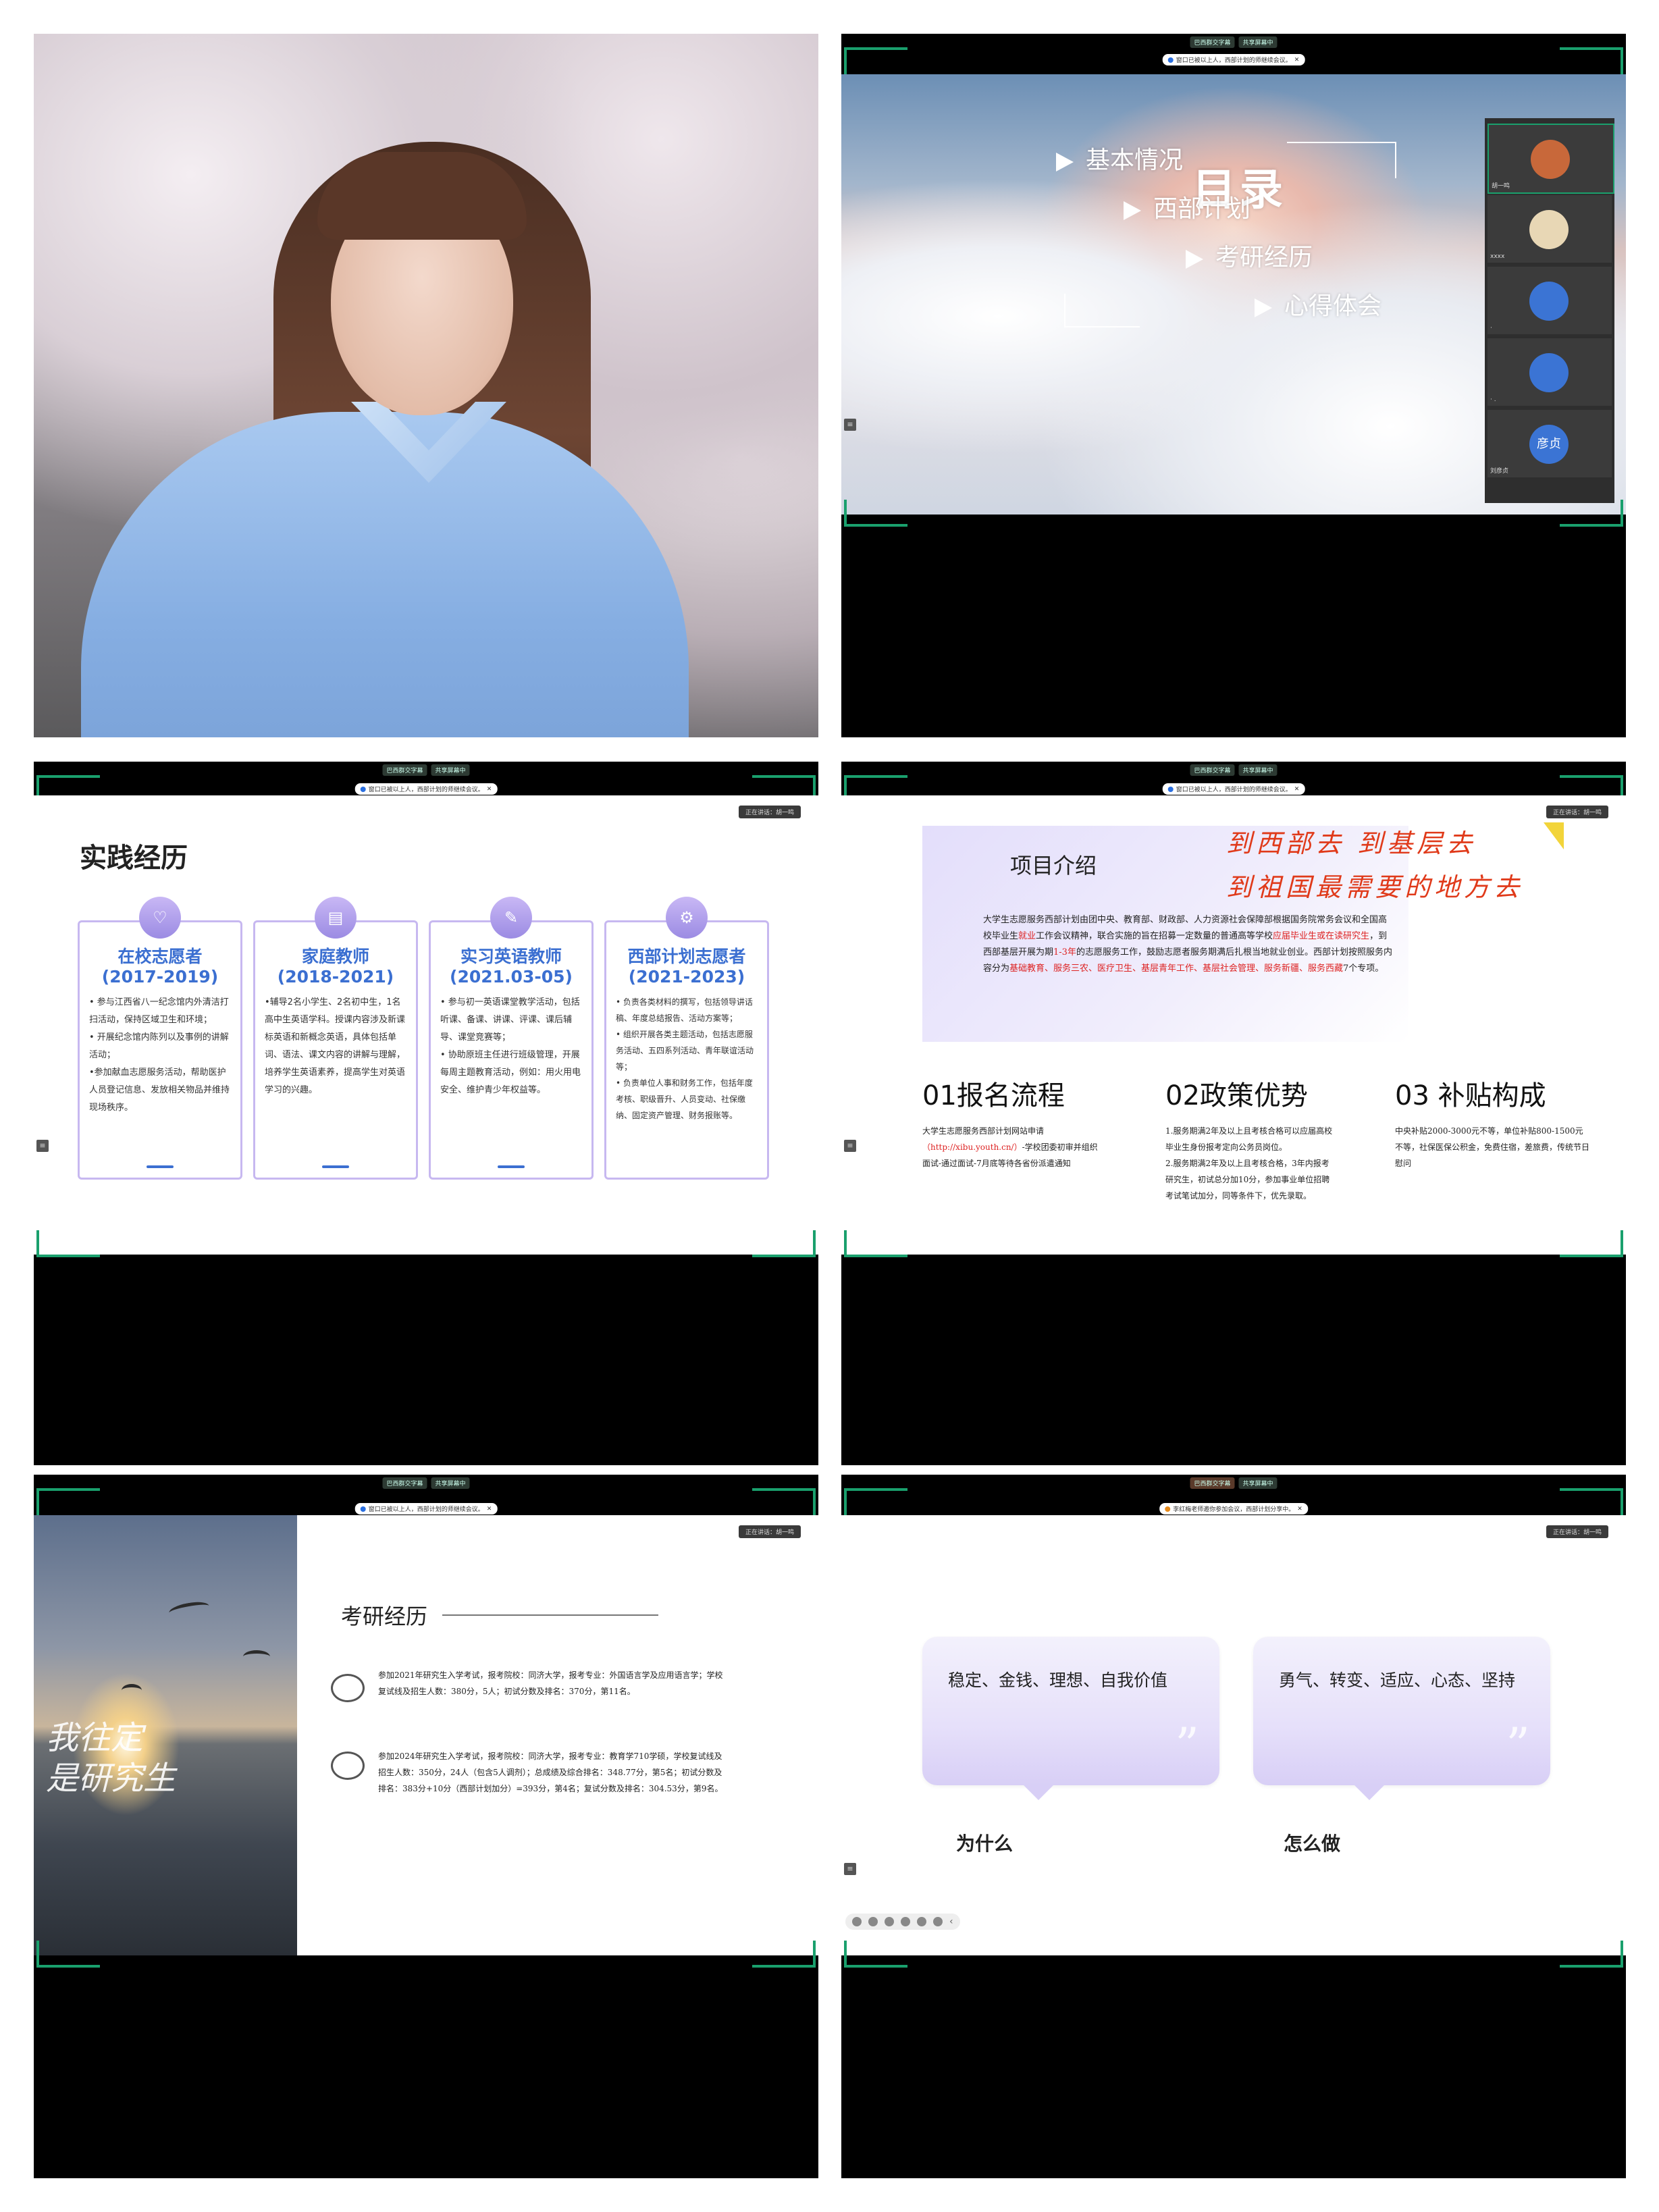 The width and height of the screenshot is (1659, 2212). Describe the element at coordinates (511, 918) in the screenshot. I see `pen-icon: ✎` at that location.